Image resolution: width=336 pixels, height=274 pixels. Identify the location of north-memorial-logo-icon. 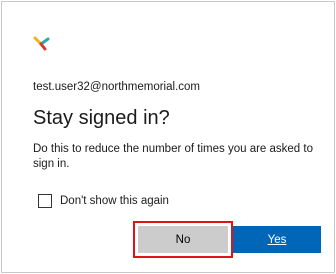
(41, 43).